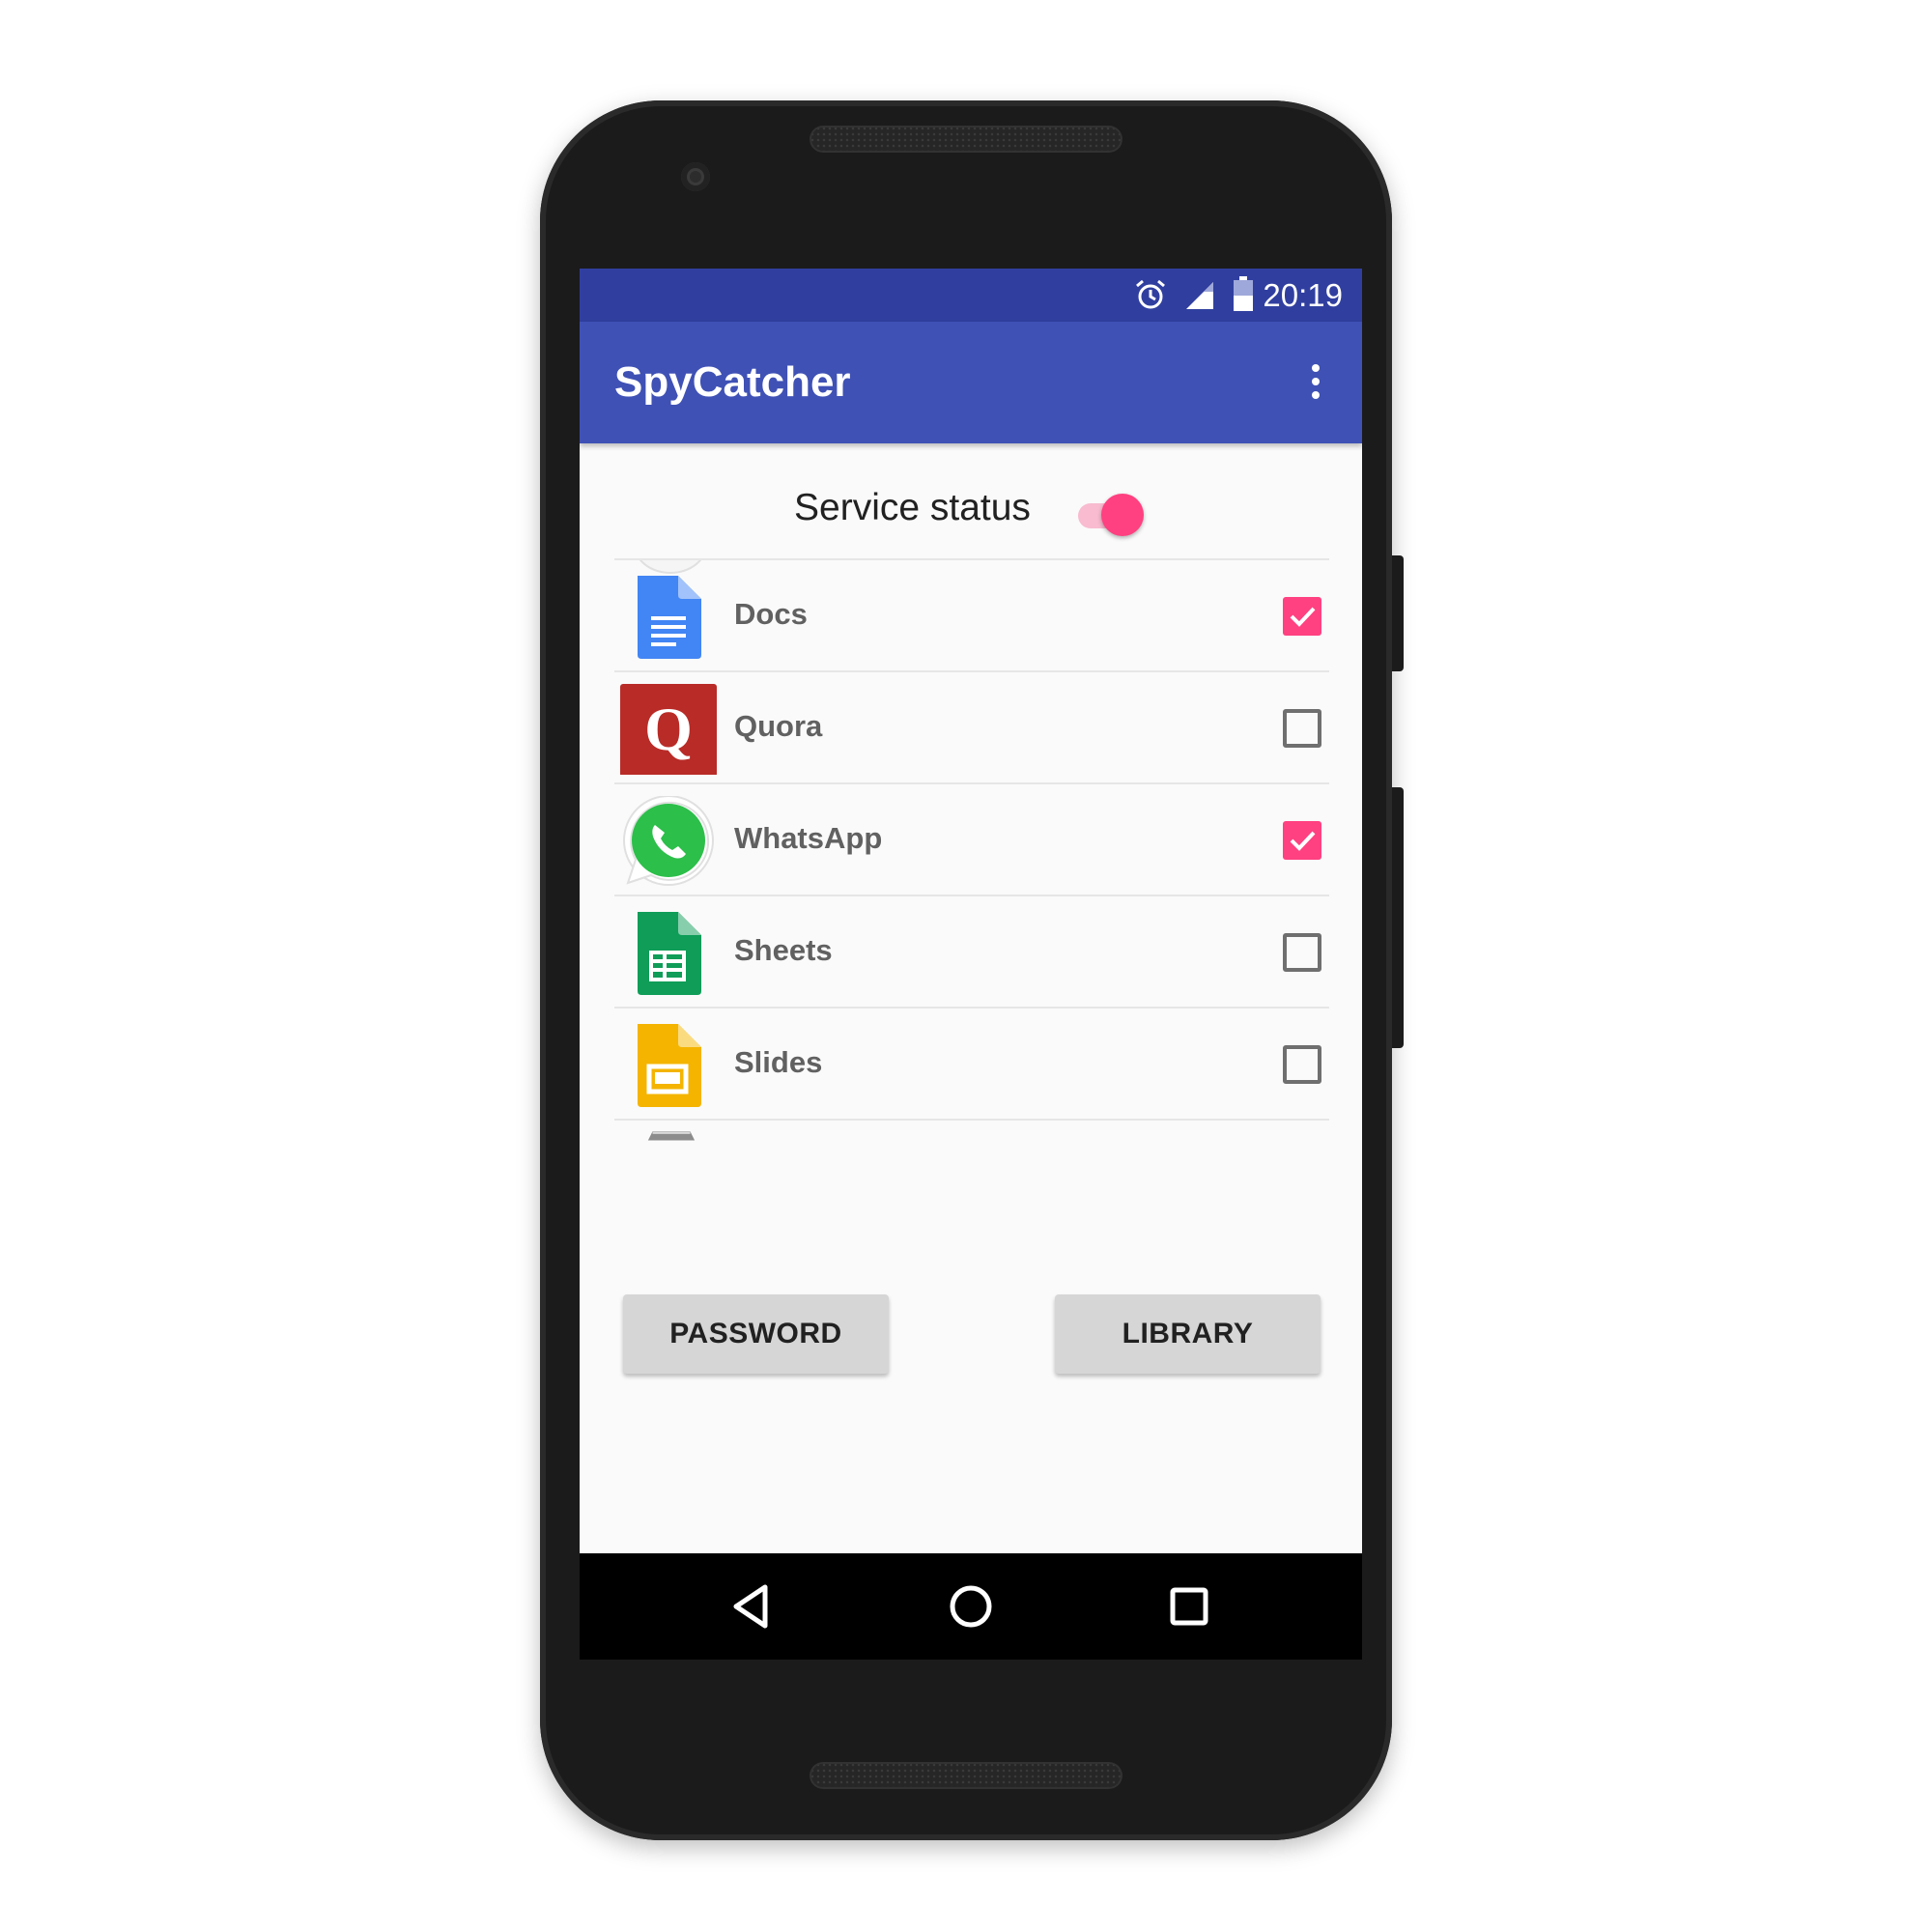 The height and width of the screenshot is (1932, 1932). I want to click on back-icon, so click(753, 1606).